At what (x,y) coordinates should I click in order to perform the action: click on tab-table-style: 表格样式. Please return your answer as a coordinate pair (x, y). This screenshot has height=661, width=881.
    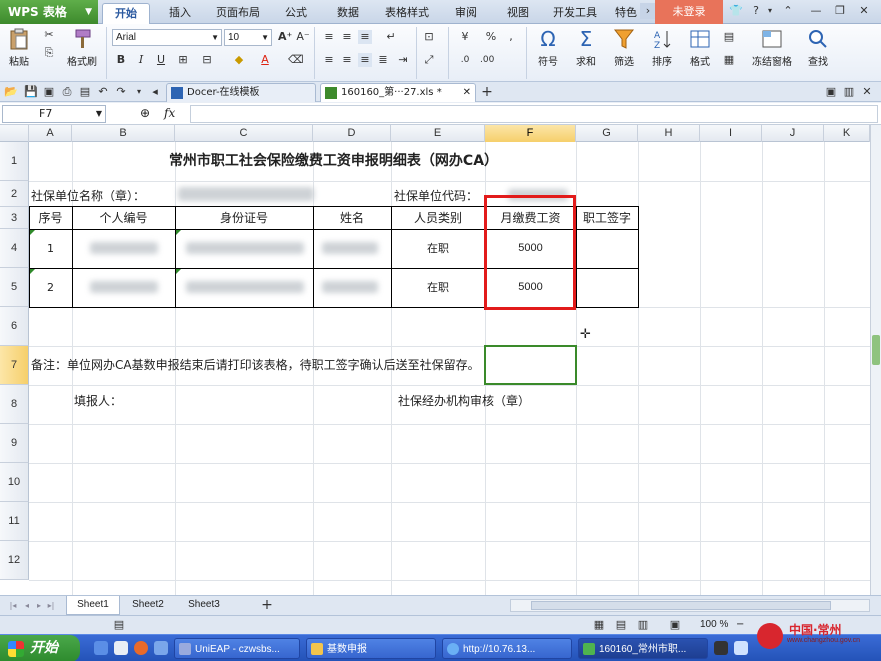
    Looking at the image, I should click on (407, 13).